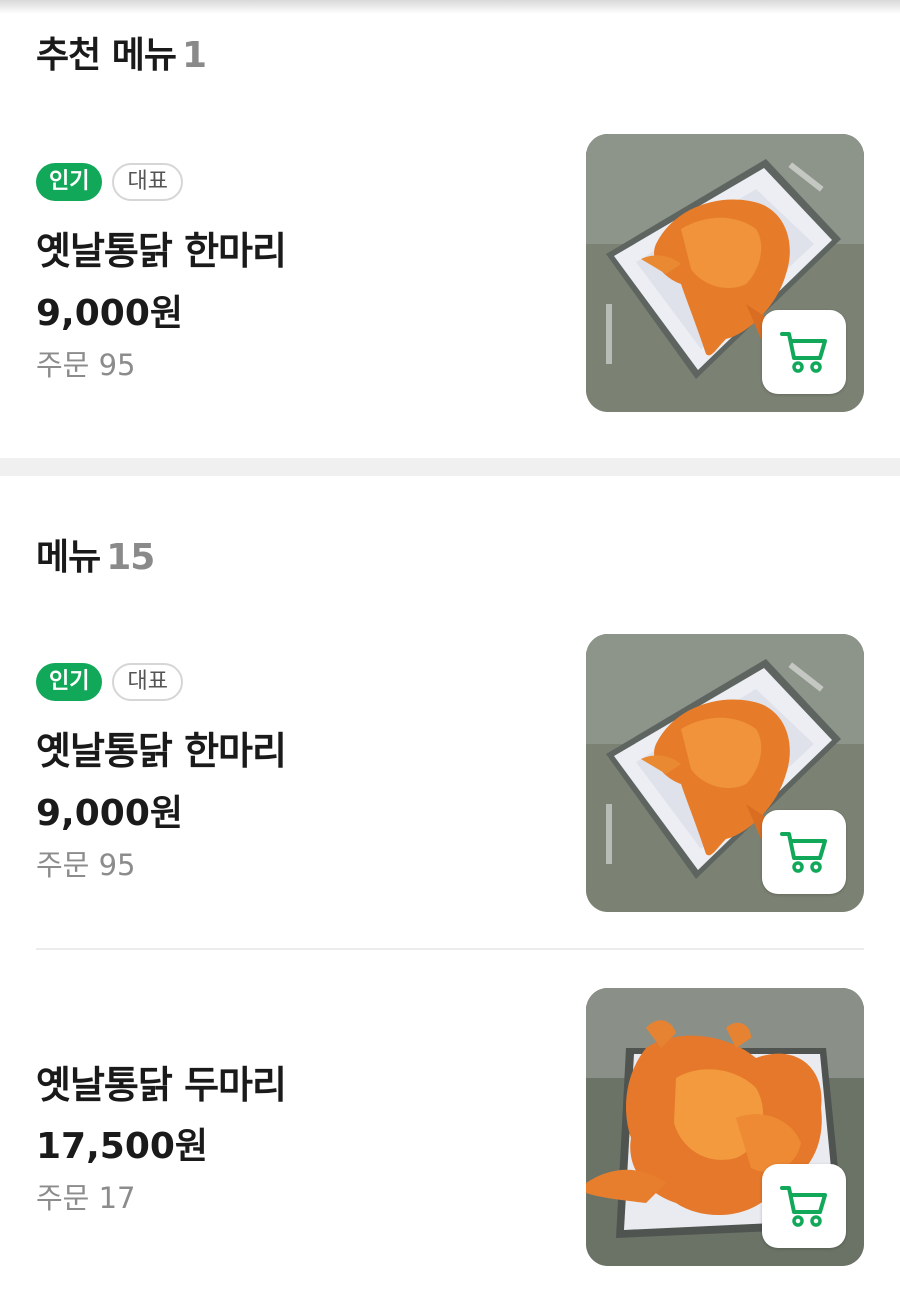 Image resolution: width=900 pixels, height=1298 pixels. I want to click on item-separator, so click(450, 949).